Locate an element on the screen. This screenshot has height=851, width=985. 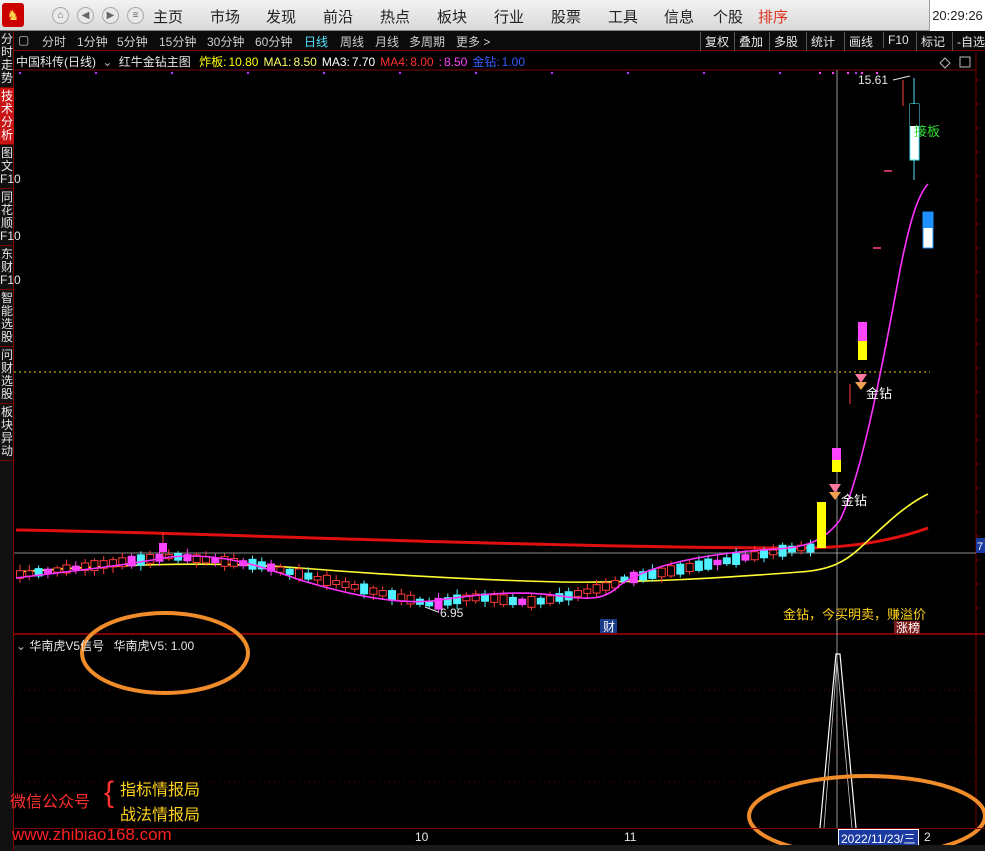
bottom-tab-bar is located at coordinates (499, 848).